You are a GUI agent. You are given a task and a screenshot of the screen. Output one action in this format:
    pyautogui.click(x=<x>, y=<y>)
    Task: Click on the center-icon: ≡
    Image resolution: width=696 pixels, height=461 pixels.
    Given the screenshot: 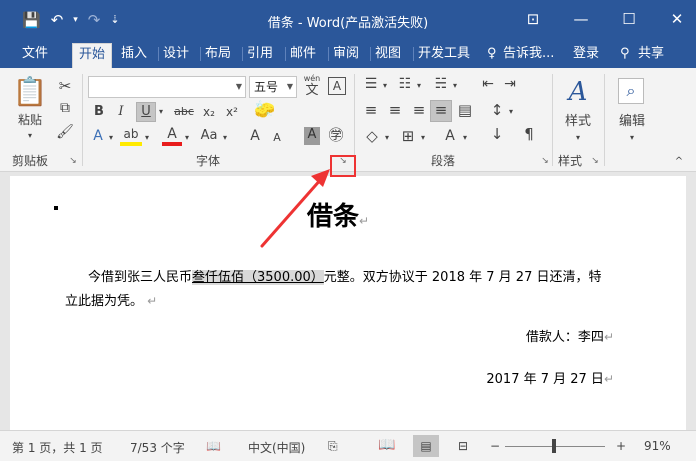 What is the action you would take?
    pyautogui.click(x=395, y=110)
    